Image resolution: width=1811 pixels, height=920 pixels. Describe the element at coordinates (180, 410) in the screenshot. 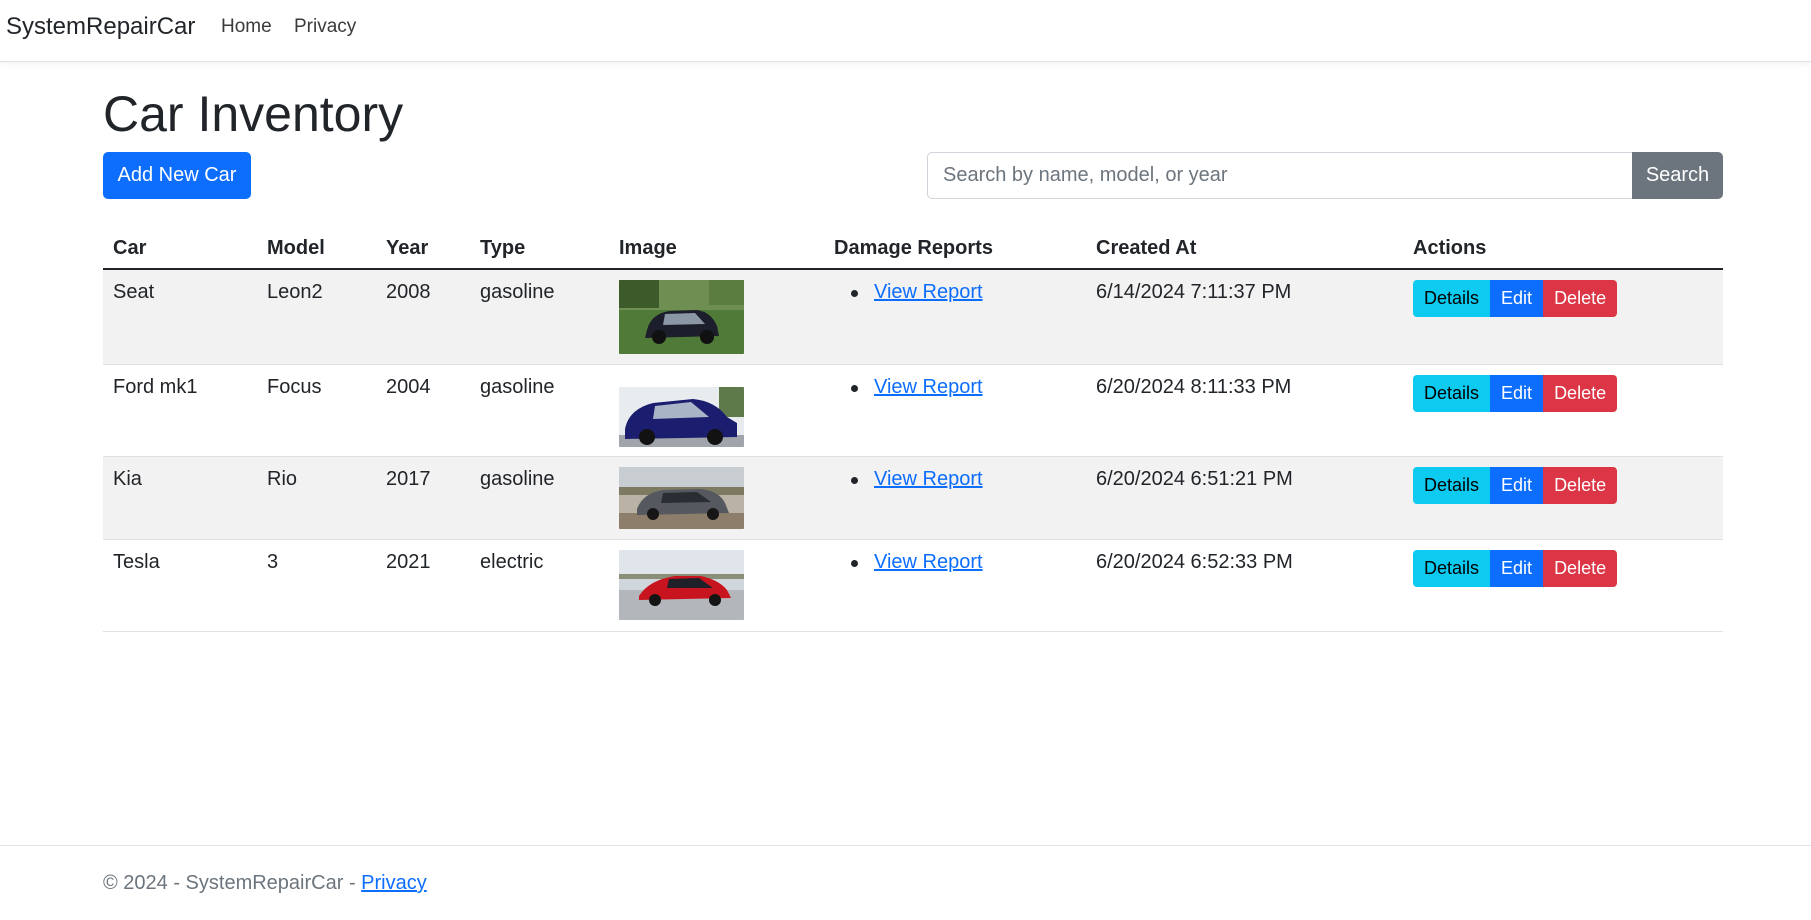

I see `cell-car: Ford mk1` at that location.